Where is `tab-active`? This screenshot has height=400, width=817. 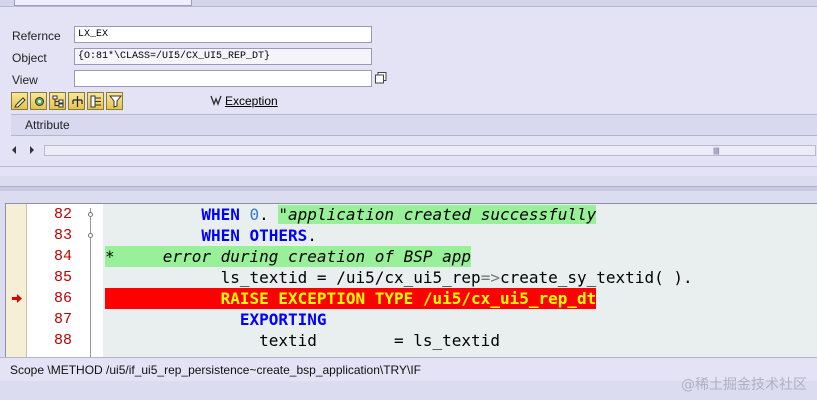
tab-active is located at coordinates (103, 3).